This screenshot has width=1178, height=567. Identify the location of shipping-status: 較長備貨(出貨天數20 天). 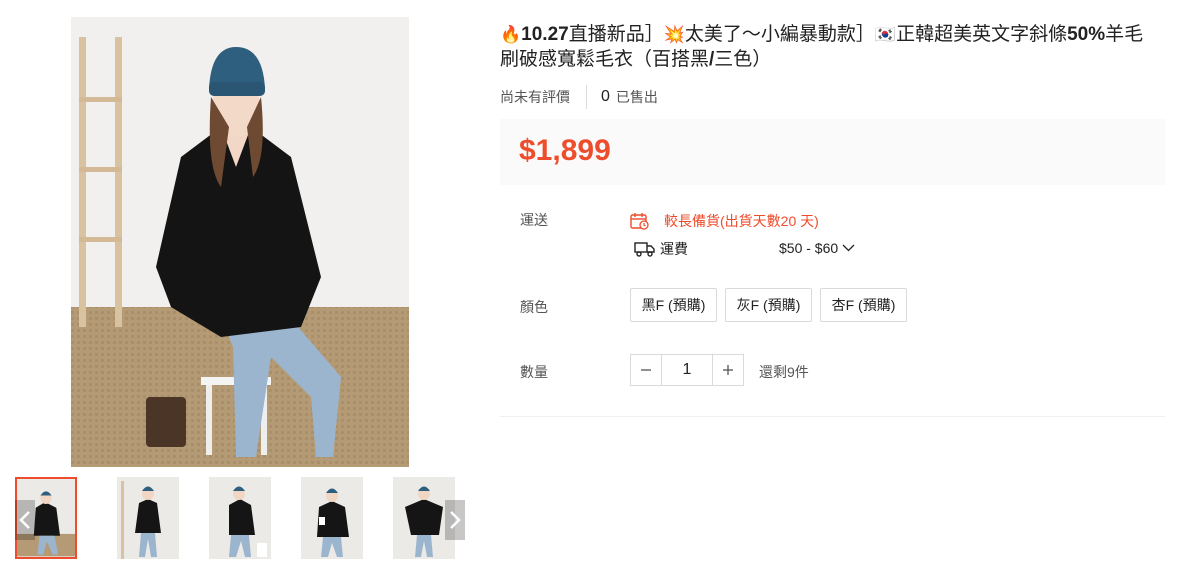
(724, 221).